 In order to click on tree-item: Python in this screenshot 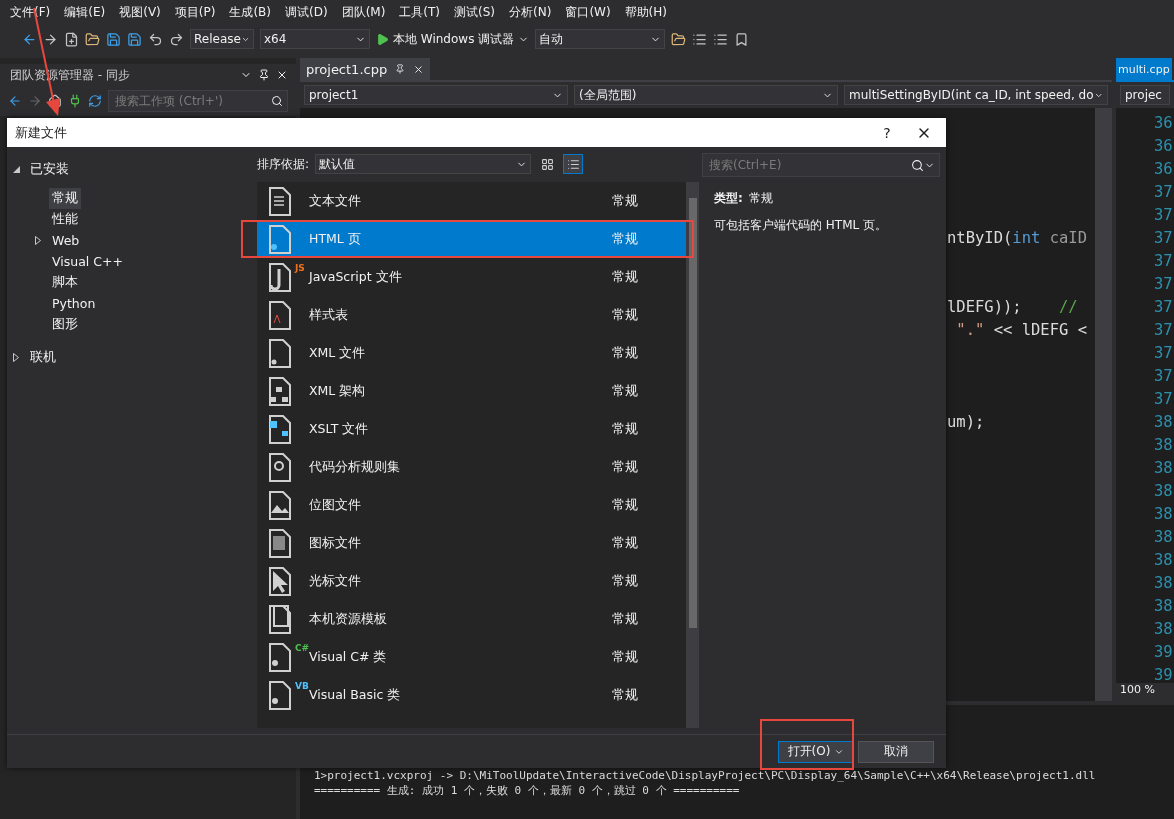, I will do `click(74, 303)`.